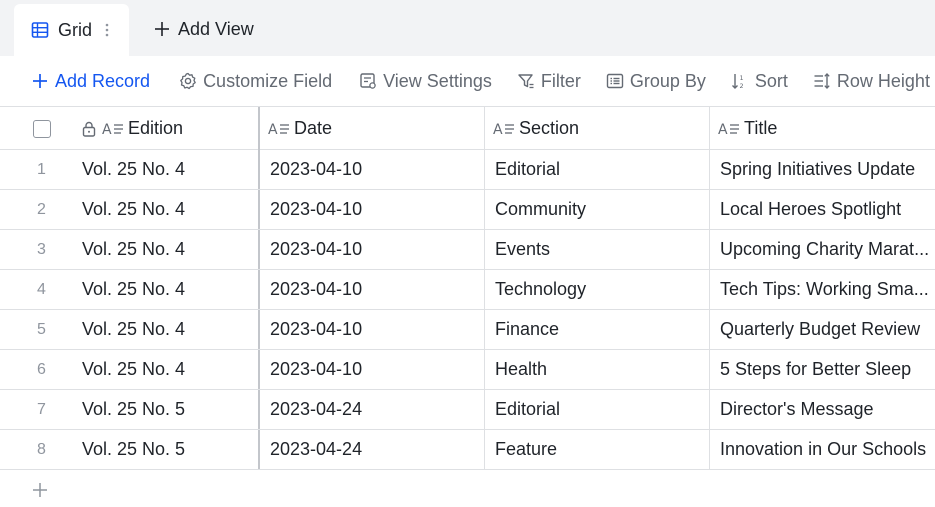  What do you see at coordinates (597, 369) in the screenshot?
I see `cell-section: Health` at bounding box center [597, 369].